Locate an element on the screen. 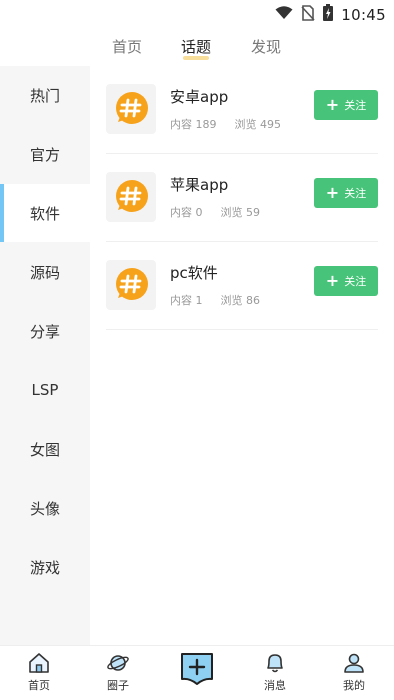 The width and height of the screenshot is (394, 700). home-icon is located at coordinates (39, 663).